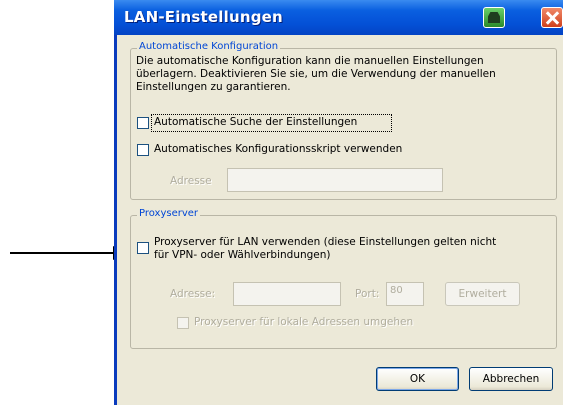 The height and width of the screenshot is (405, 563). What do you see at coordinates (338, 17) in the screenshot?
I see `titlebar: LAN-Einstellungen` at bounding box center [338, 17].